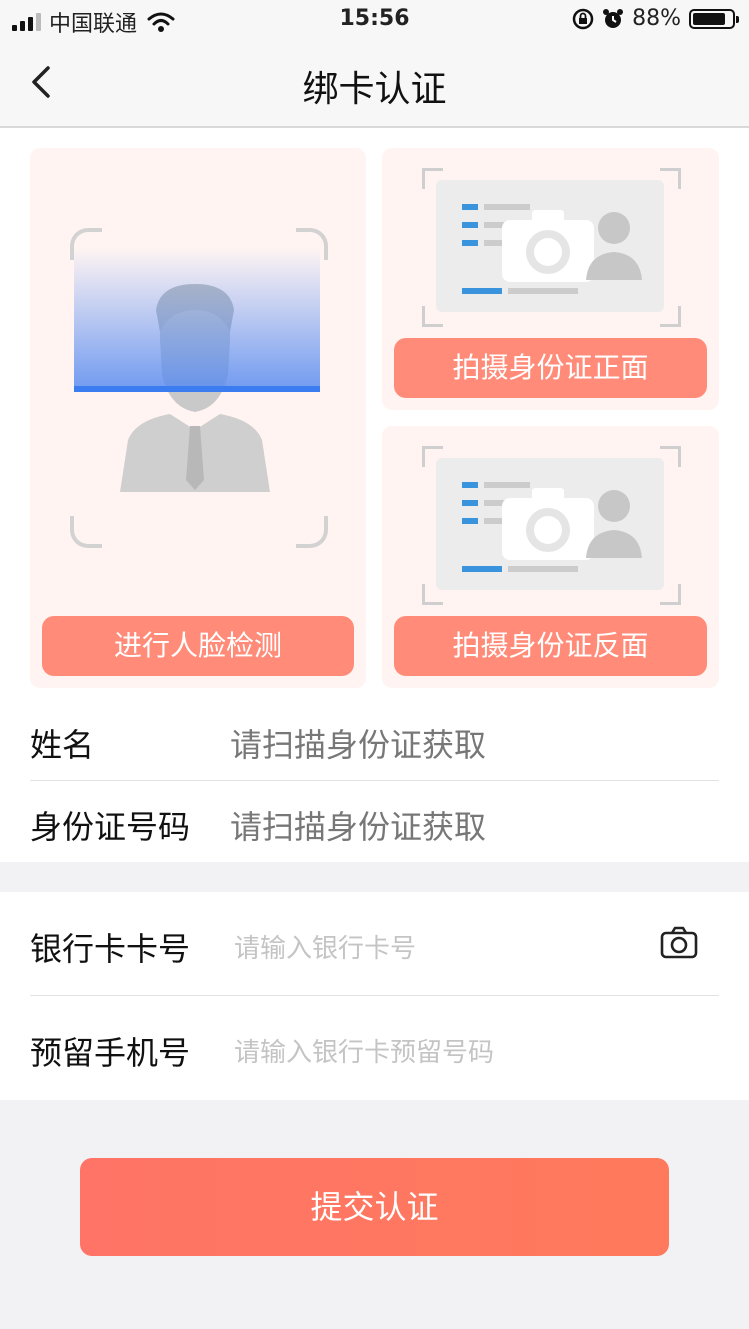 The height and width of the screenshot is (1329, 749). I want to click on status-right: 88%, so click(655, 18).